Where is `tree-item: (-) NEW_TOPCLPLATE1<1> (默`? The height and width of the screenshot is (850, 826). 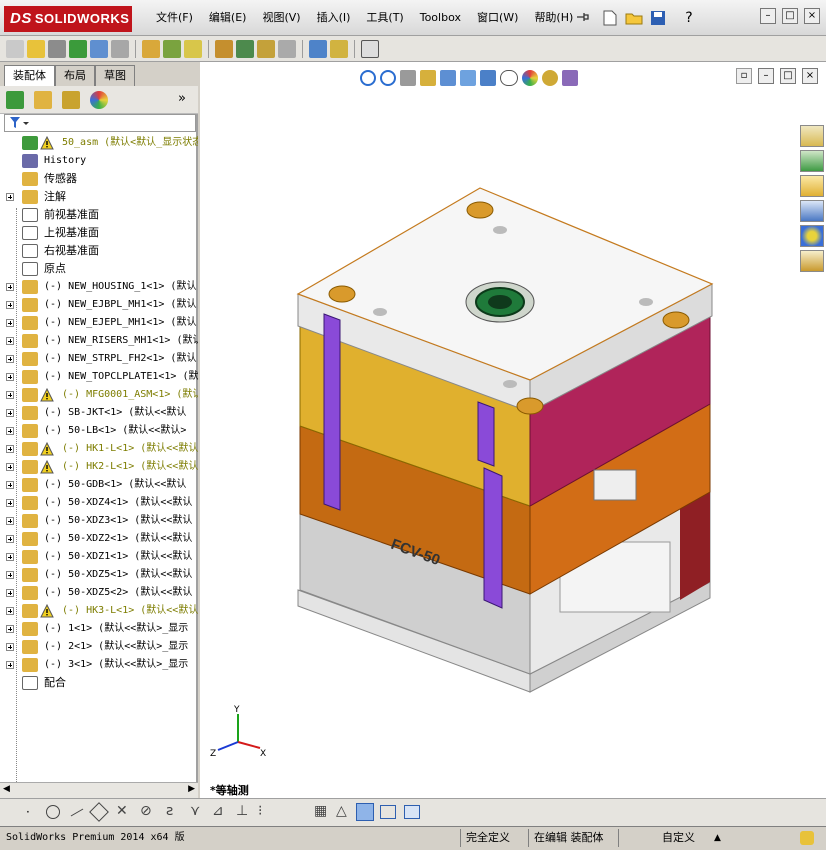 tree-item: (-) NEW_TOPCLPLATE1<1> (默 is located at coordinates (99, 377).